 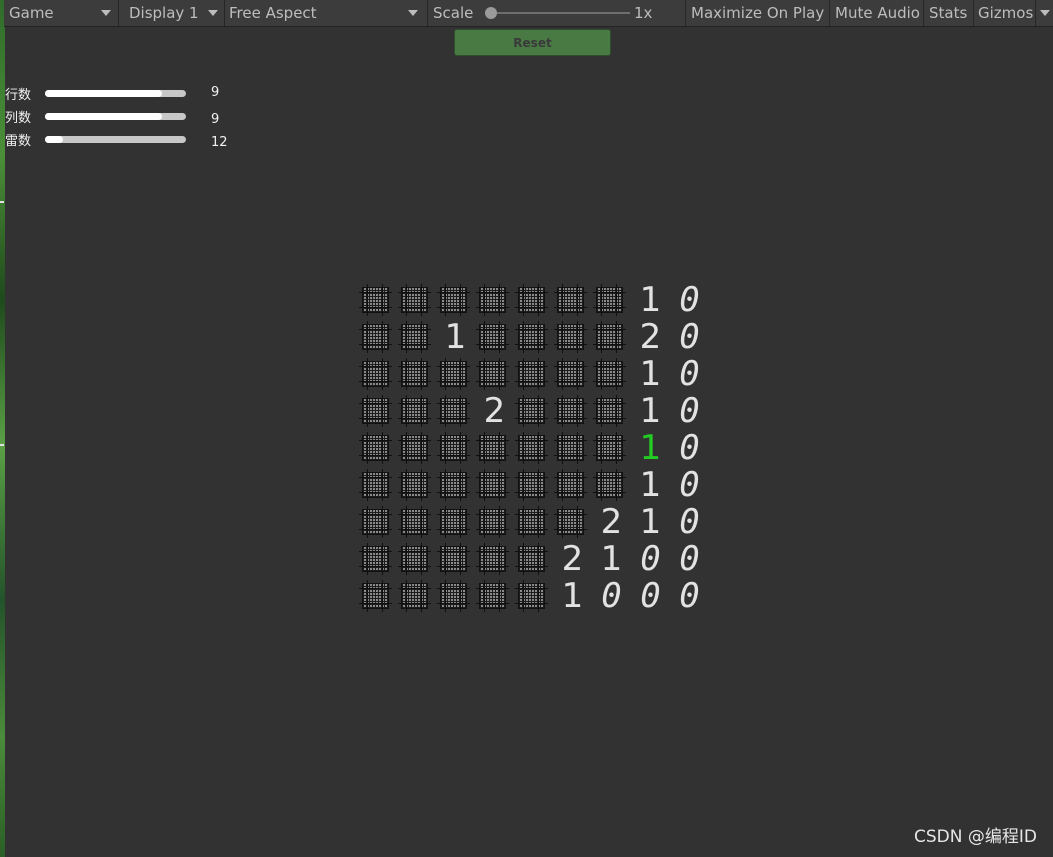 What do you see at coordinates (273, 13) in the screenshot?
I see `aspect-dropdown: Free Aspect` at bounding box center [273, 13].